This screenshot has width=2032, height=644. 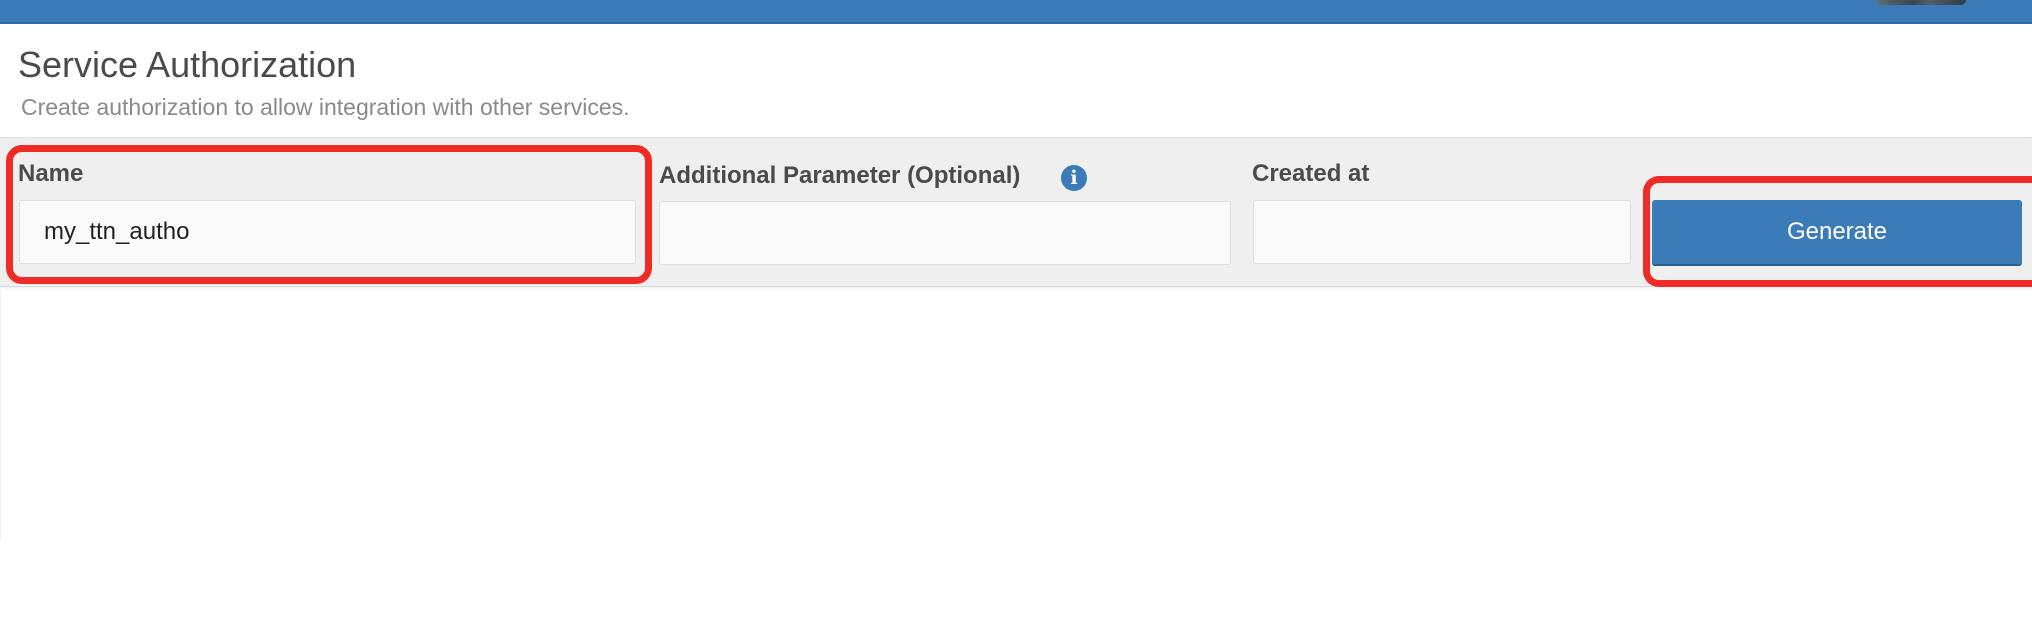 What do you see at coordinates (1442, 232) in the screenshot?
I see `created-at-field` at bounding box center [1442, 232].